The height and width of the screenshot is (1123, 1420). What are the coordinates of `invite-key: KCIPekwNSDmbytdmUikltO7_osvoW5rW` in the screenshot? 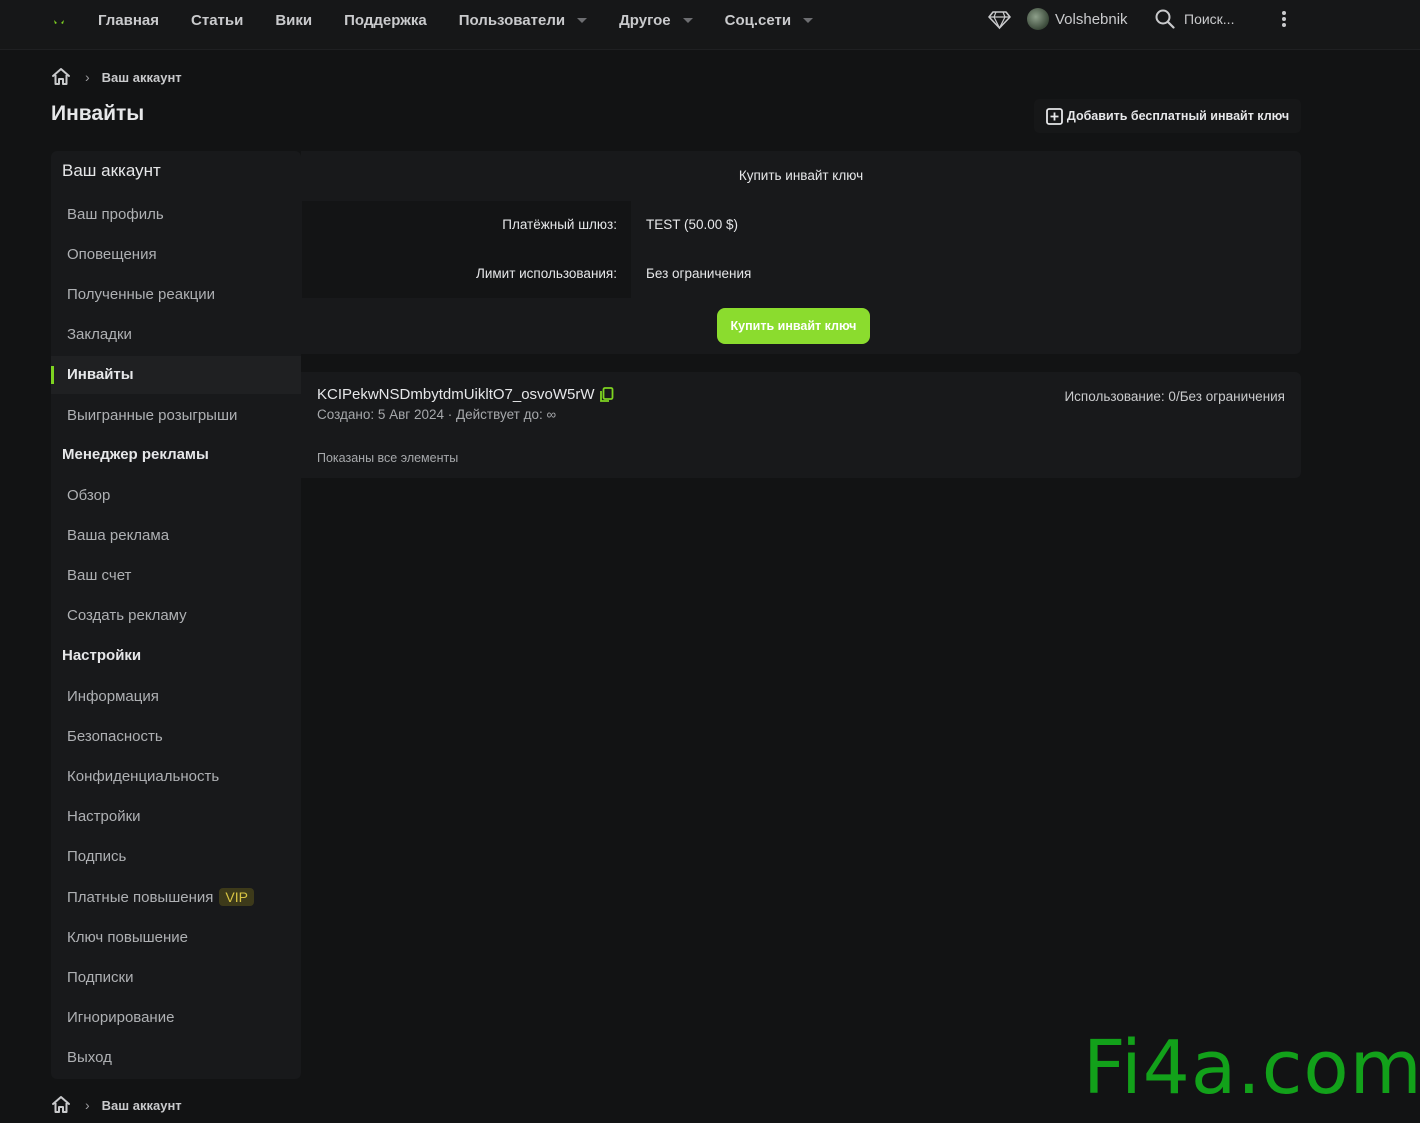 It's located at (456, 394).